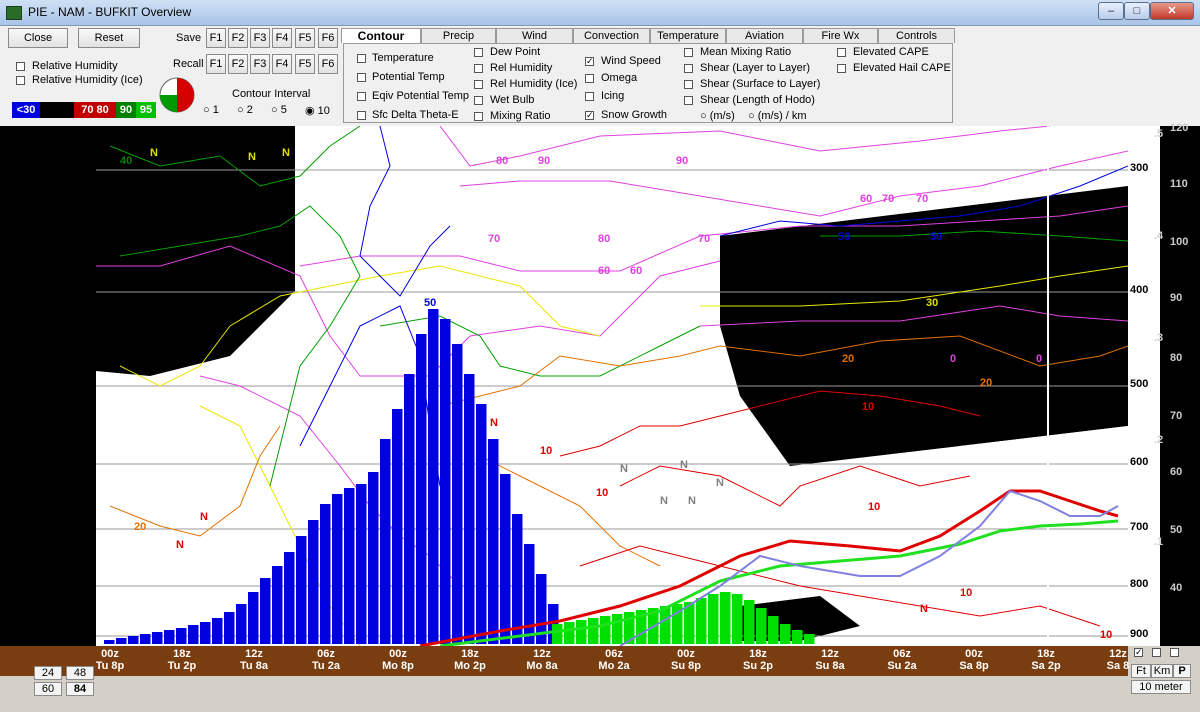 The image size is (1200, 712). What do you see at coordinates (260, 64) in the screenshot?
I see `recall-f3-button: F3` at bounding box center [260, 64].